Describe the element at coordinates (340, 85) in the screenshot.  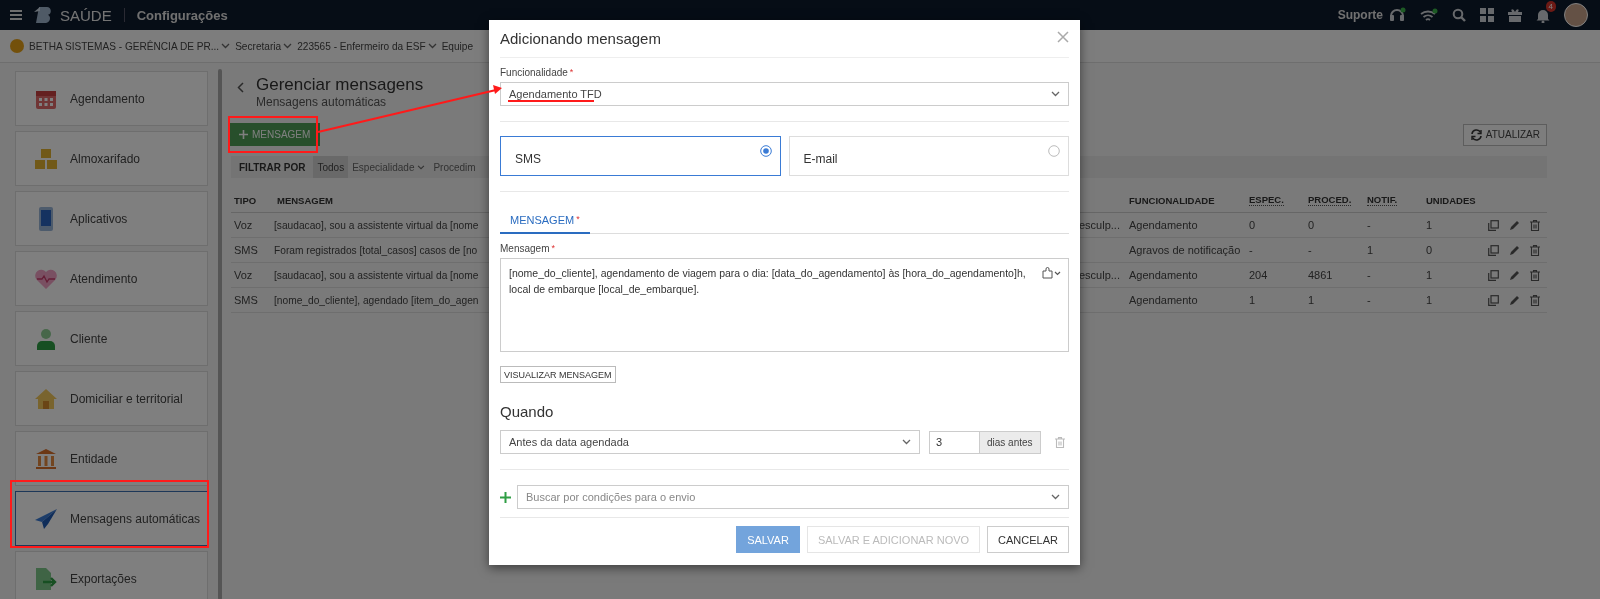
I see `page-title: Gerenciar mensagens` at that location.